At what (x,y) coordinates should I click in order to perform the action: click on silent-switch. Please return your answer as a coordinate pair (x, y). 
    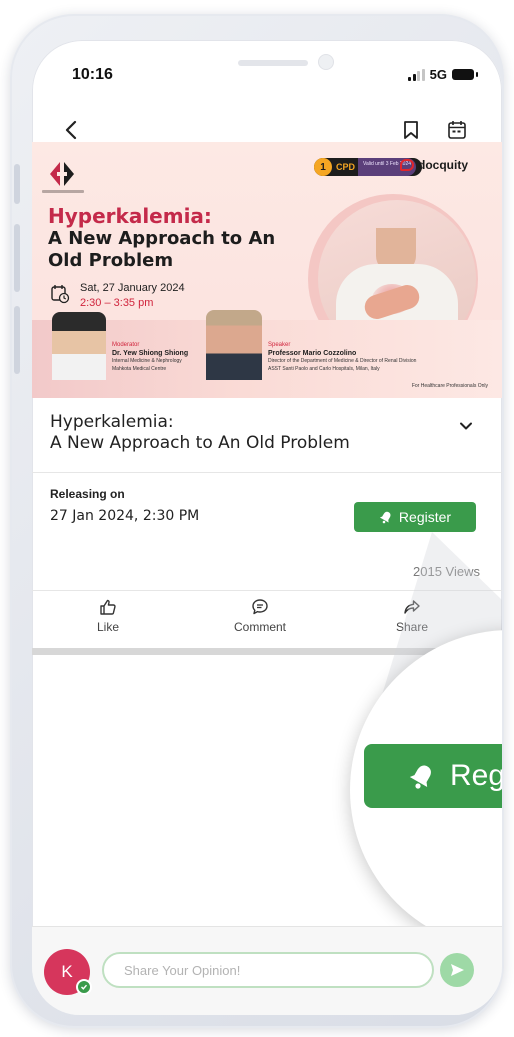
    Looking at the image, I should click on (17, 184).